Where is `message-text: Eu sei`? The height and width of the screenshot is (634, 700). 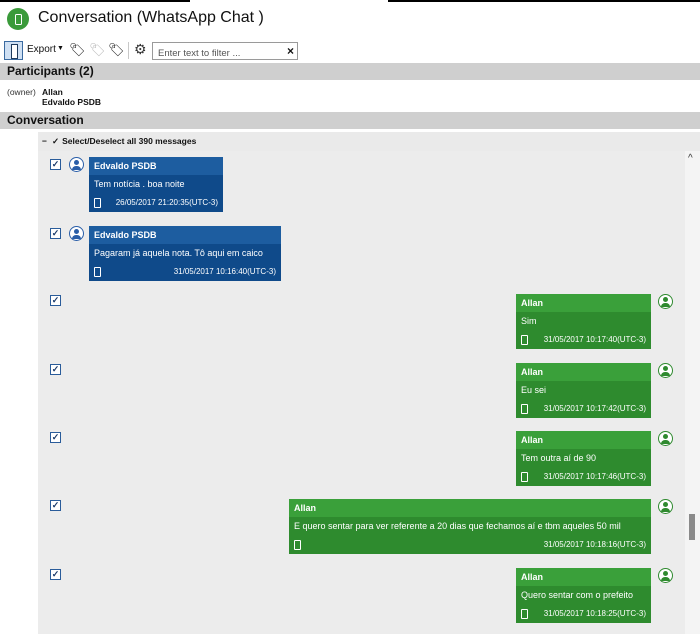 message-text: Eu sei is located at coordinates (534, 390).